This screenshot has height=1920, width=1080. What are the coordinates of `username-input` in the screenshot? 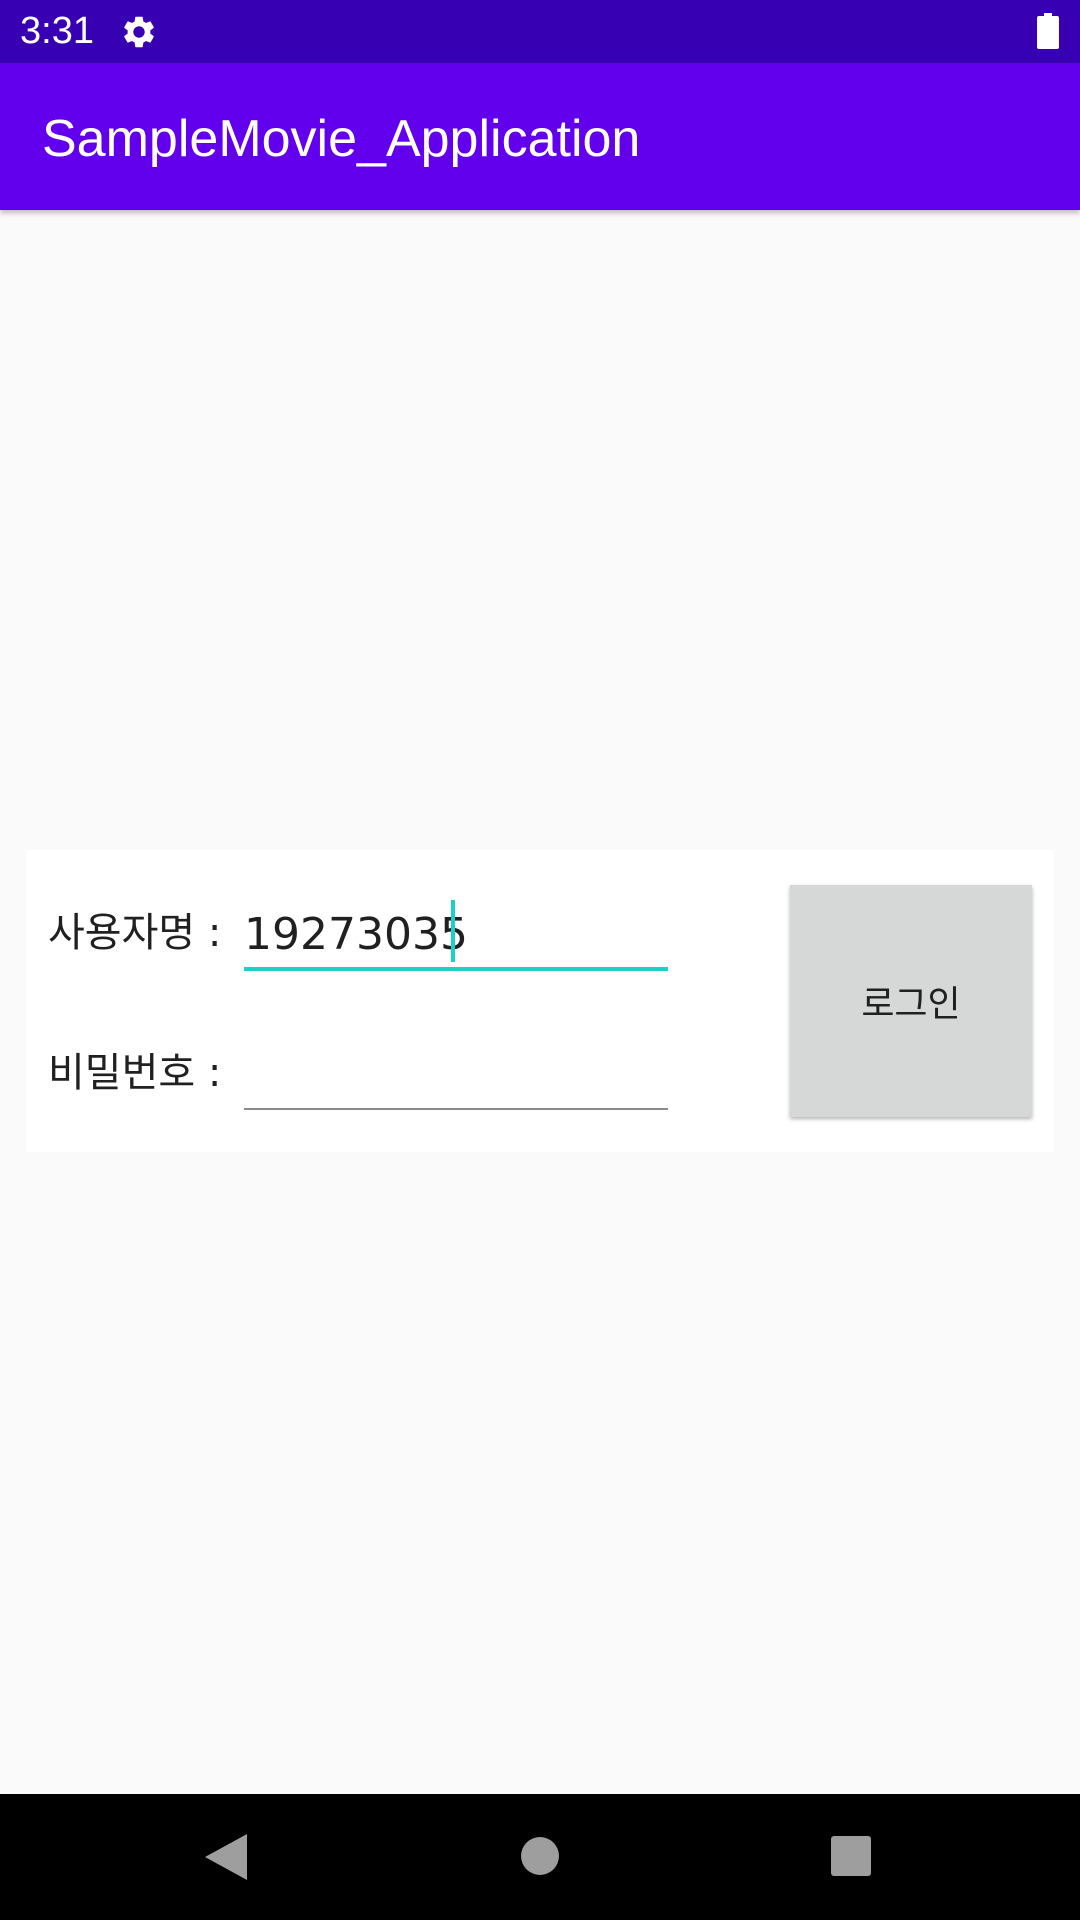 It's located at (456, 934).